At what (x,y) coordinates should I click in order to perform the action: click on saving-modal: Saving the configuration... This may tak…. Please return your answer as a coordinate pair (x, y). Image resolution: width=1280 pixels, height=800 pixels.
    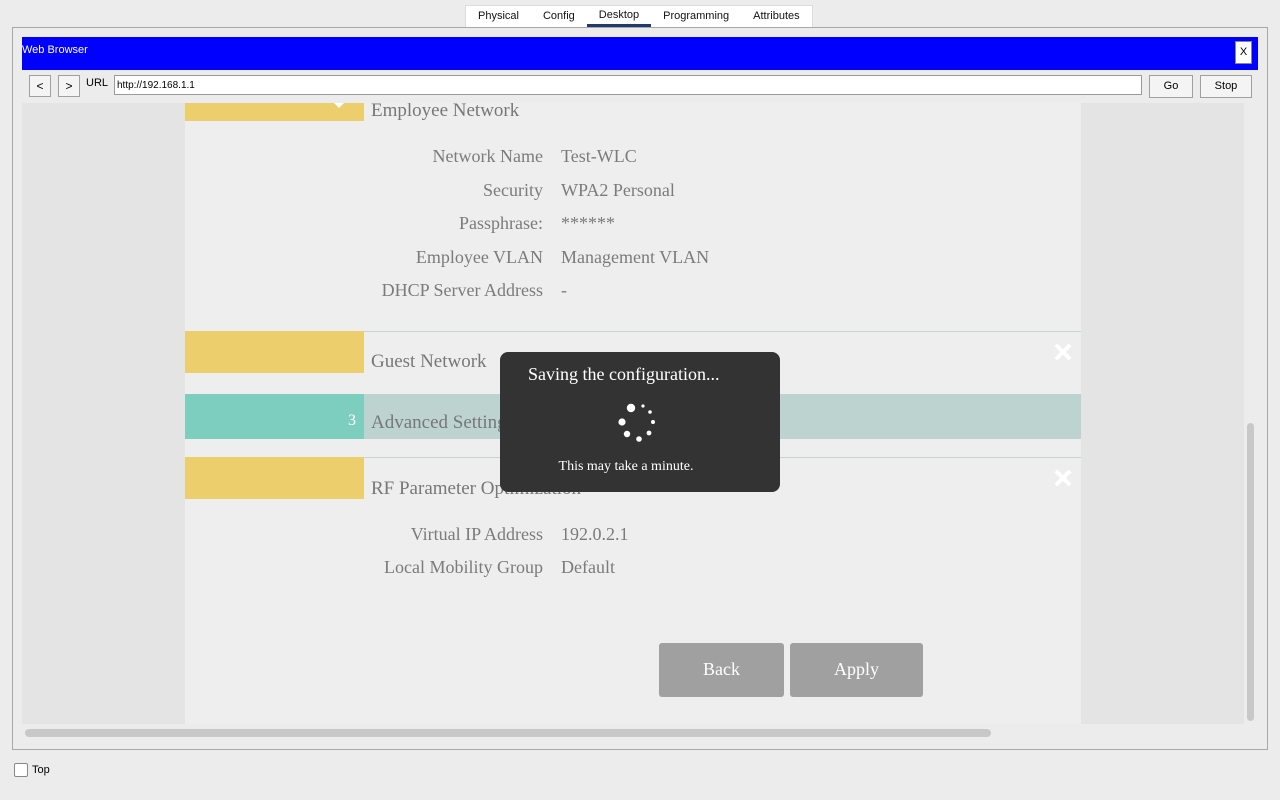
    Looking at the image, I should click on (640, 422).